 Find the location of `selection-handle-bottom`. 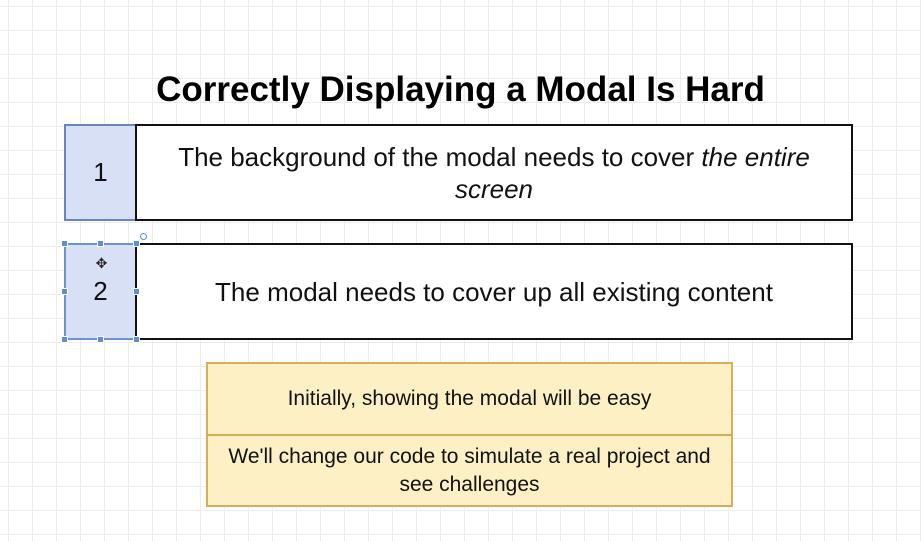

selection-handle-bottom is located at coordinates (100, 339).